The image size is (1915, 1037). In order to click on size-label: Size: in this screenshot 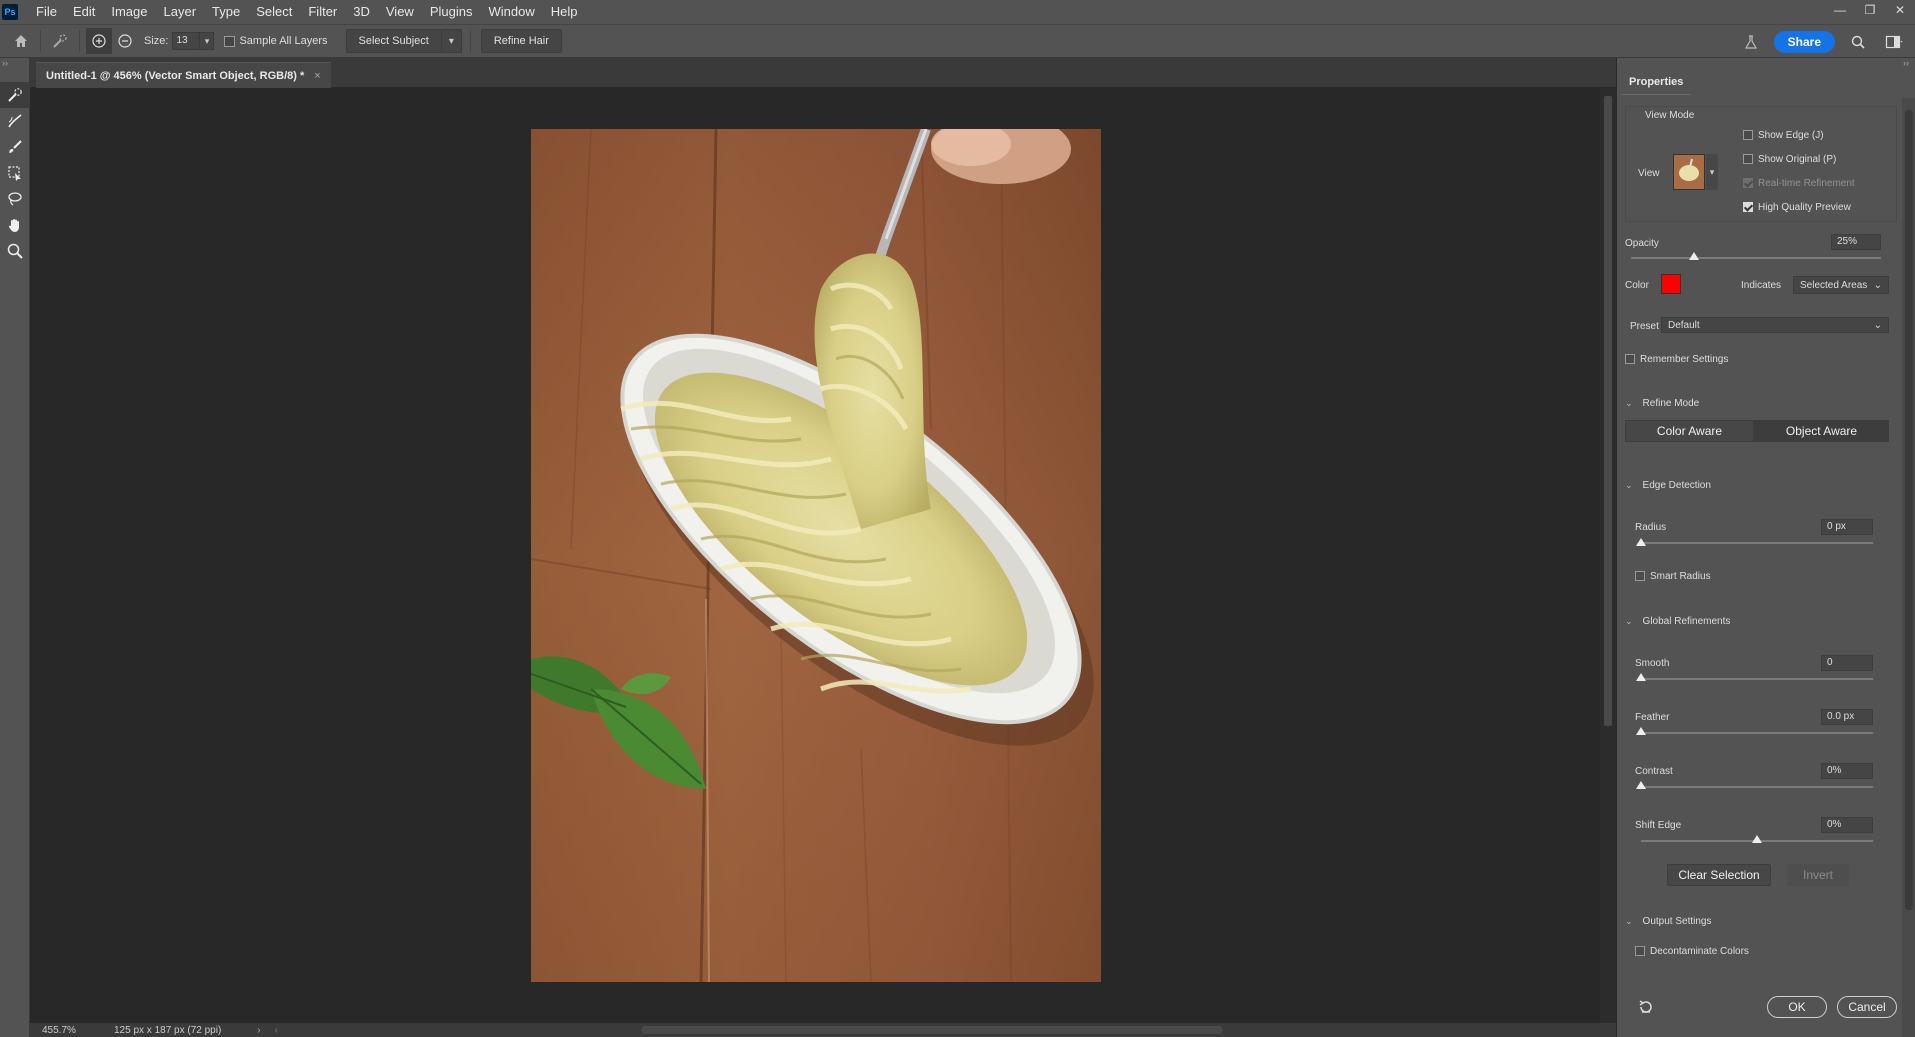, I will do `click(156, 41)`.